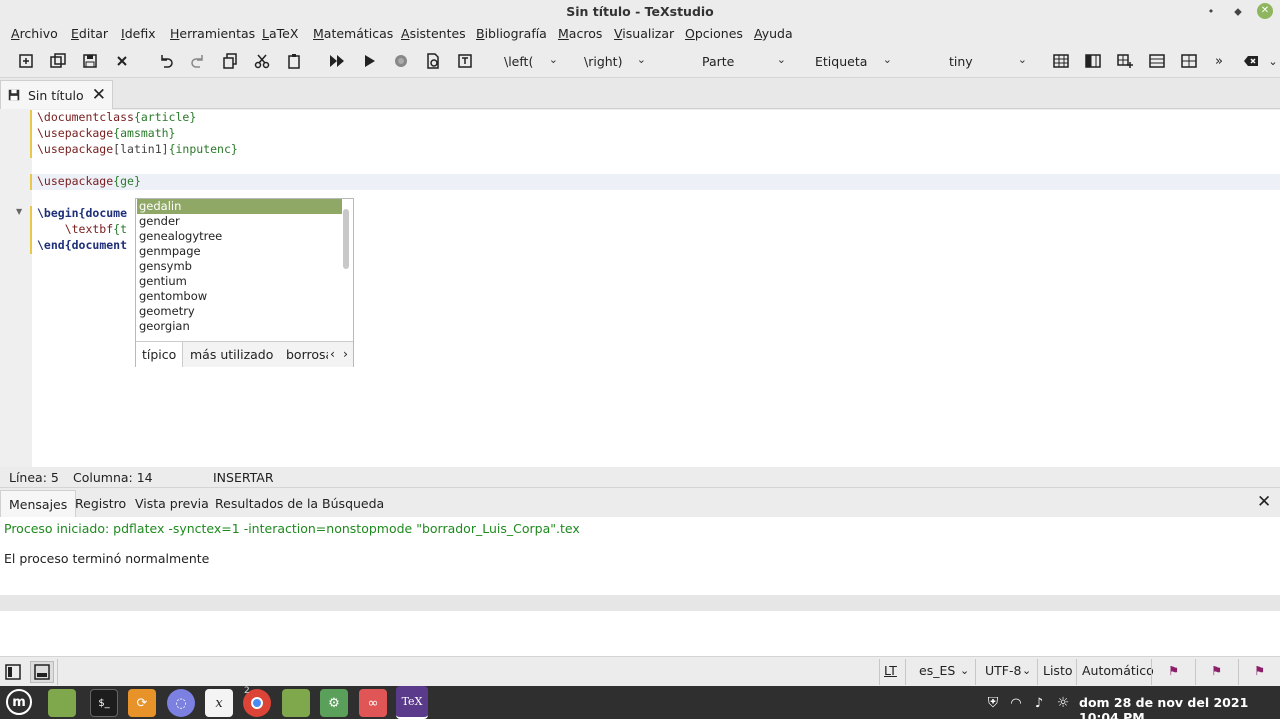 The width and height of the screenshot is (1280, 719). I want to click on spellcheck-language: es_ES, so click(937, 670).